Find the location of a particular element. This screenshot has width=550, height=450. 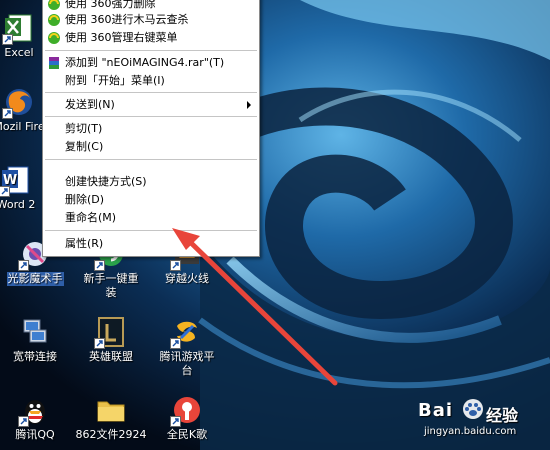

annotation-arrow is located at coordinates (255, 307).